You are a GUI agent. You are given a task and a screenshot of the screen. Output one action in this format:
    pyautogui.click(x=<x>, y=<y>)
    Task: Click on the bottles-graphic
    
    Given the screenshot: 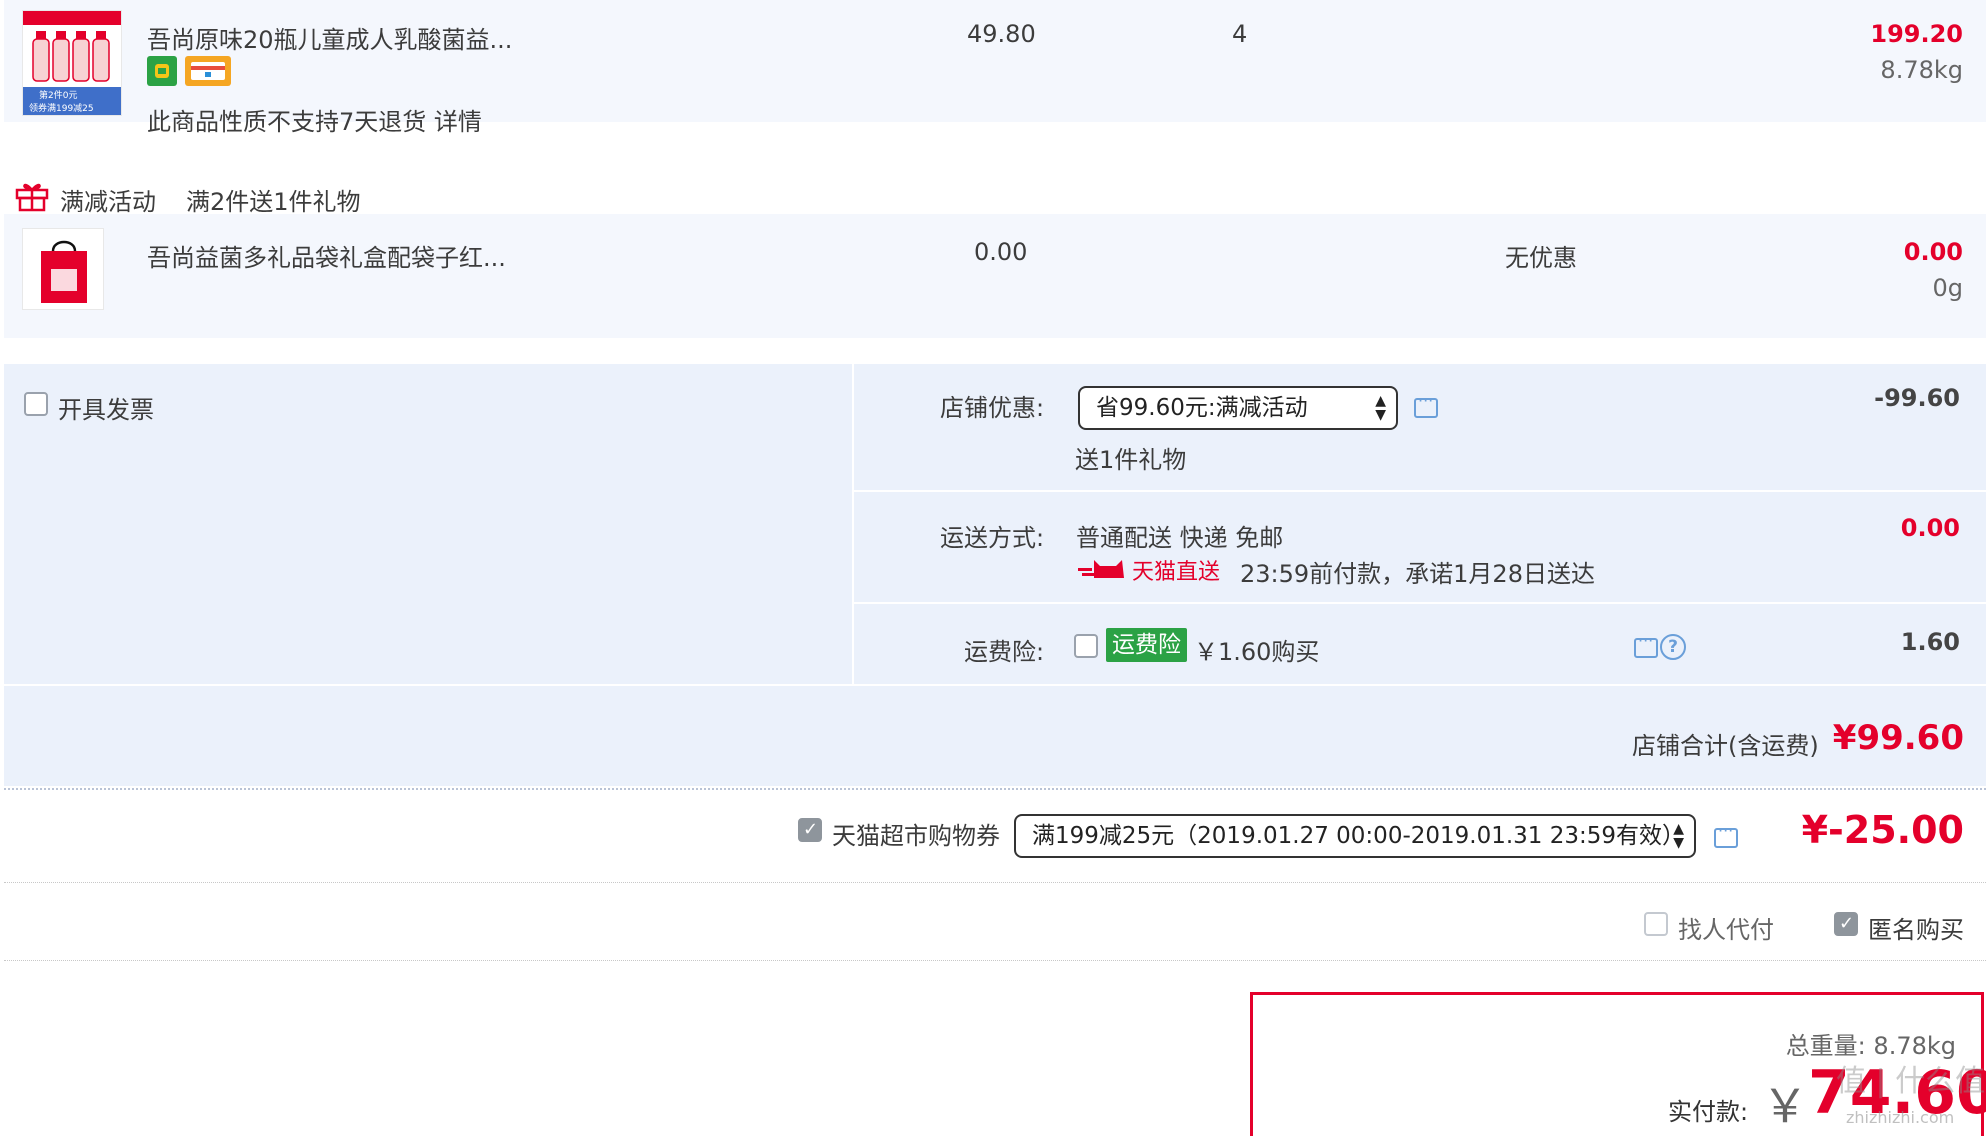 What is the action you would take?
    pyautogui.click(x=73, y=57)
    